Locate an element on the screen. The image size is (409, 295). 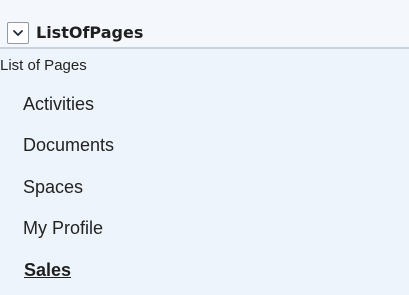
collapse-toggle-button is located at coordinates (18, 33).